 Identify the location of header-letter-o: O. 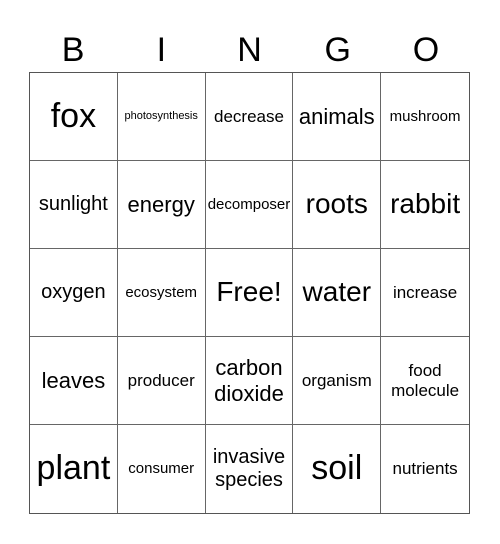
(426, 50).